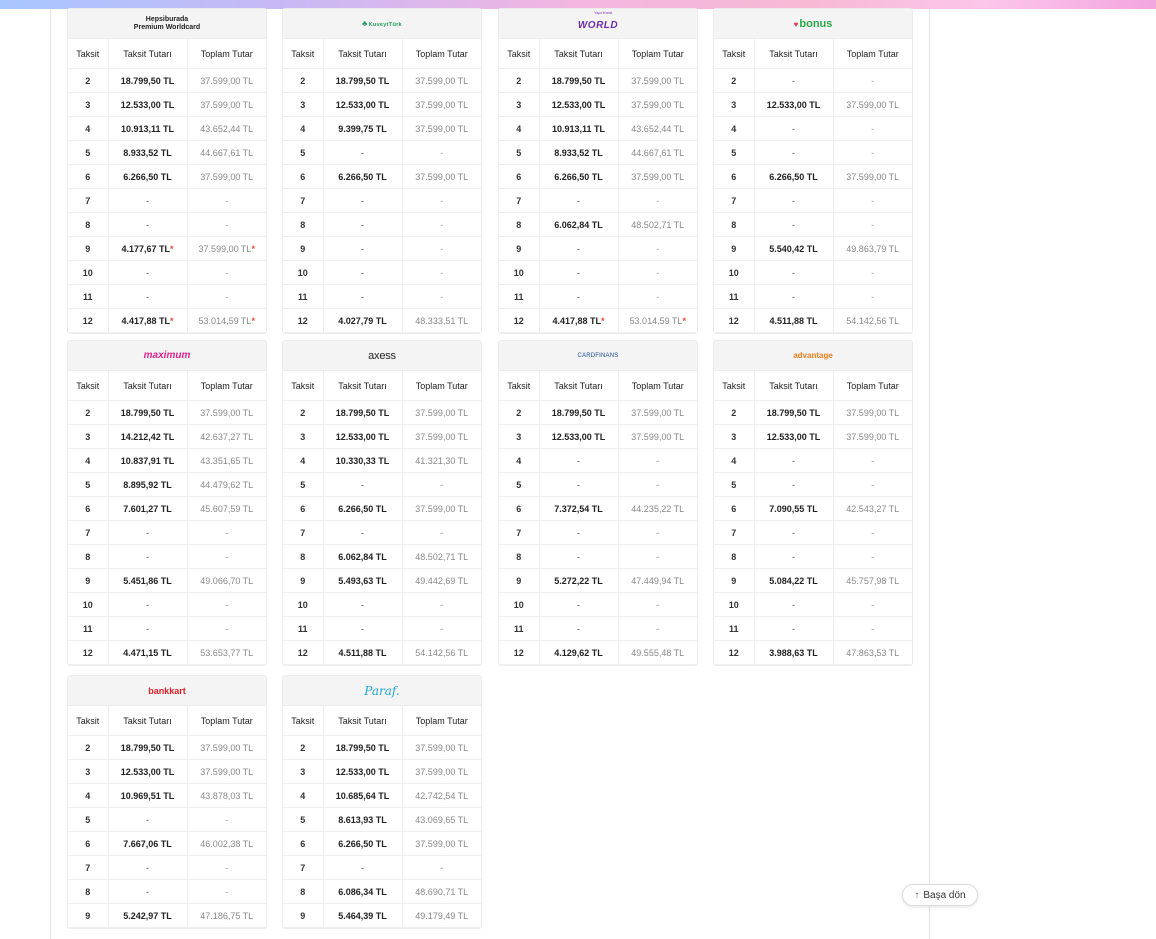 The width and height of the screenshot is (1156, 939). I want to click on installment-count-cell: 8, so click(519, 224).